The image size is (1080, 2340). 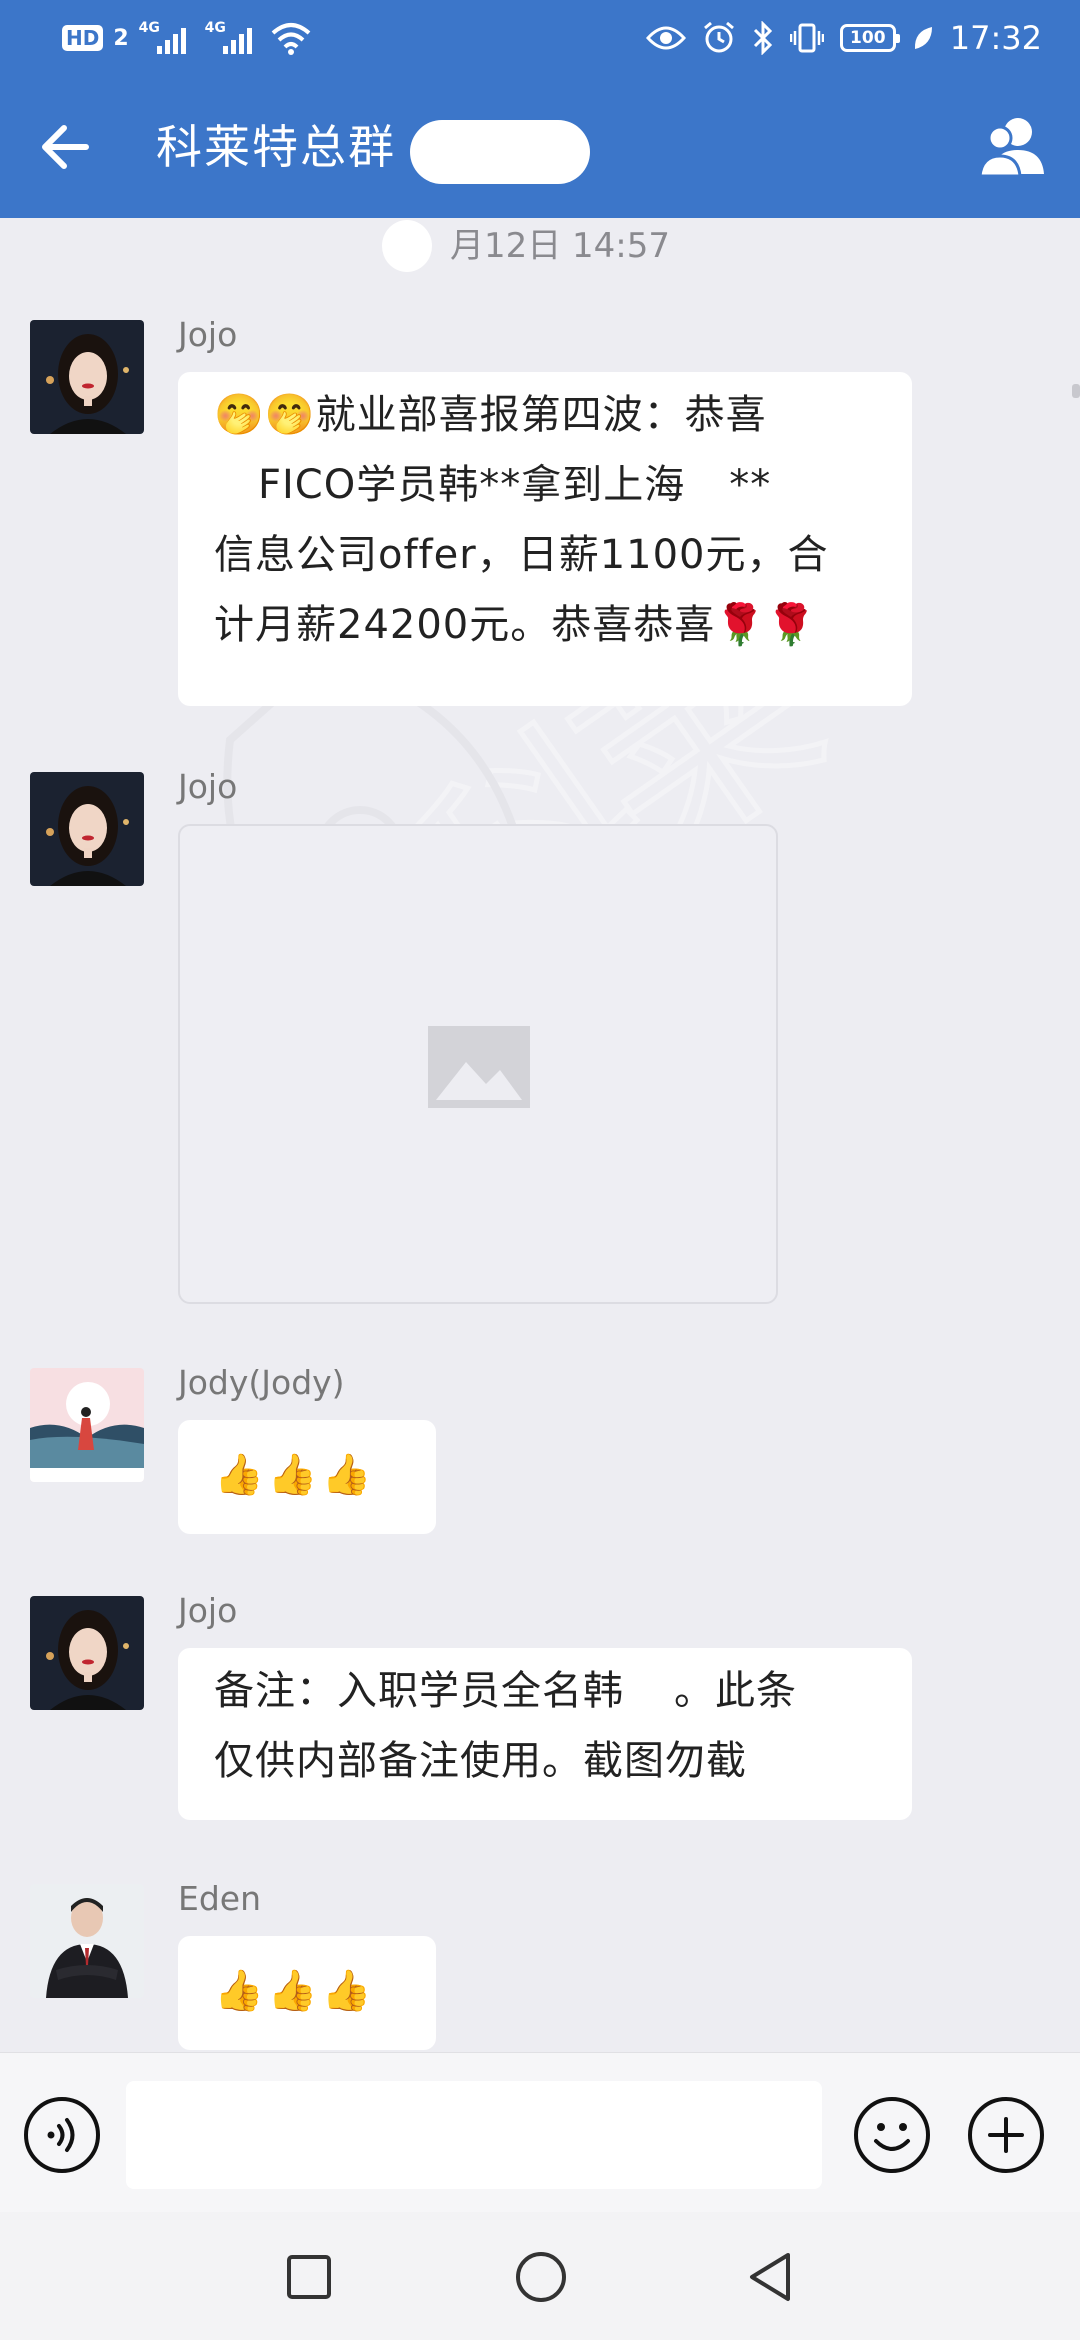 What do you see at coordinates (1076, 391) in the screenshot?
I see `scrollbar` at bounding box center [1076, 391].